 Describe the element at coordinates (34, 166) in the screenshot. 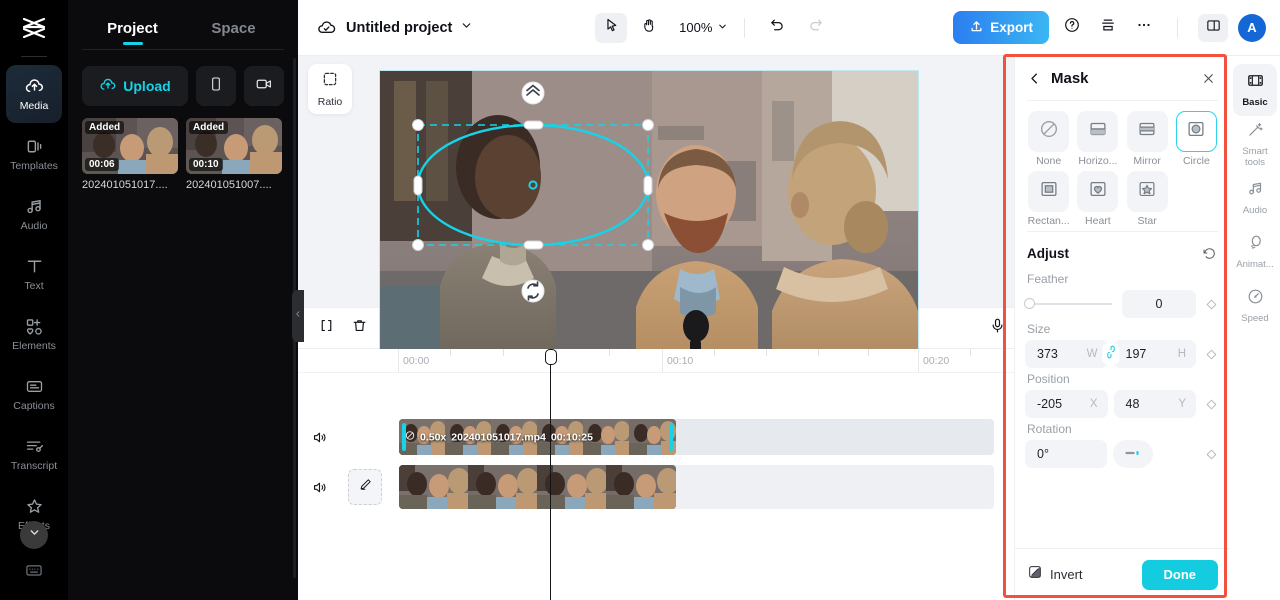

I see `sidebar-item-label: Templates` at that location.